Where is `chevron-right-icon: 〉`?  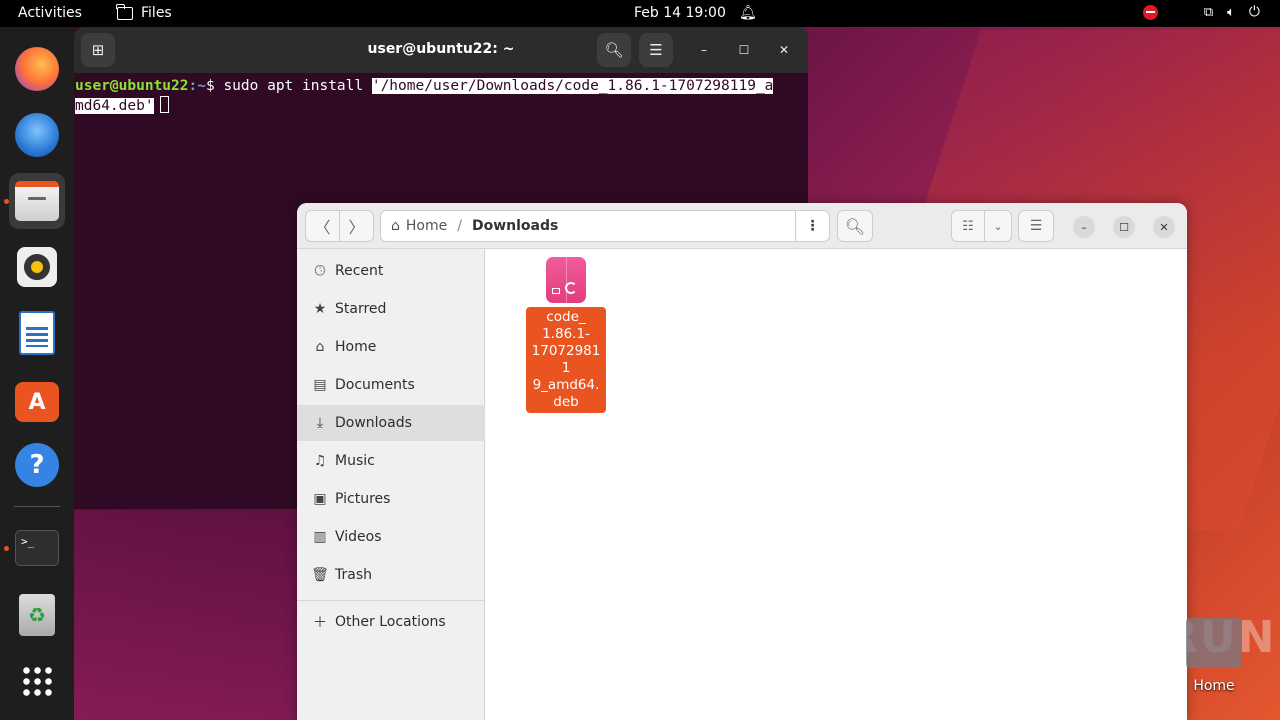
chevron-right-icon: 〉 is located at coordinates (356, 227).